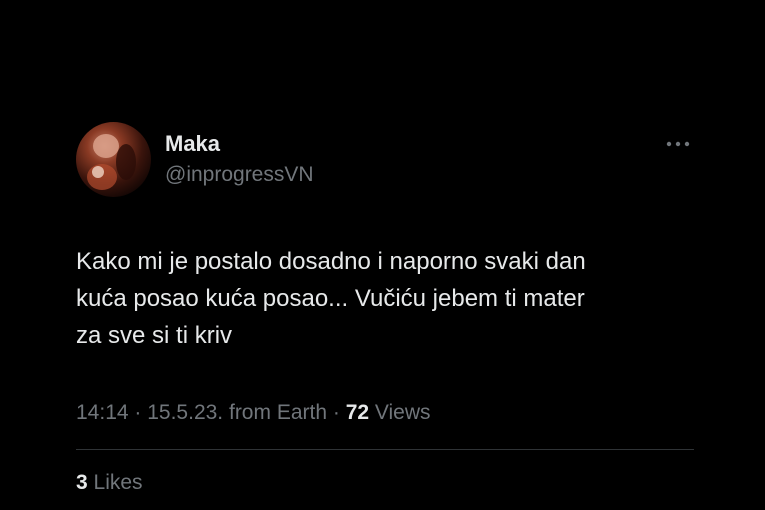 Image resolution: width=765 pixels, height=510 pixels. I want to click on tweet-time: 14:14, so click(102, 412).